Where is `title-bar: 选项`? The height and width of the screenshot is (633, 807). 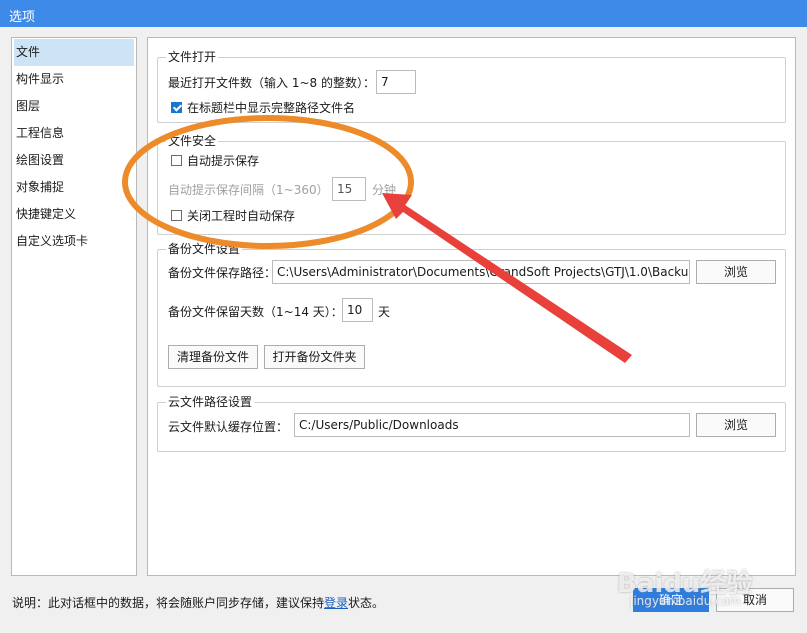
title-bar: 选项 is located at coordinates (403, 13).